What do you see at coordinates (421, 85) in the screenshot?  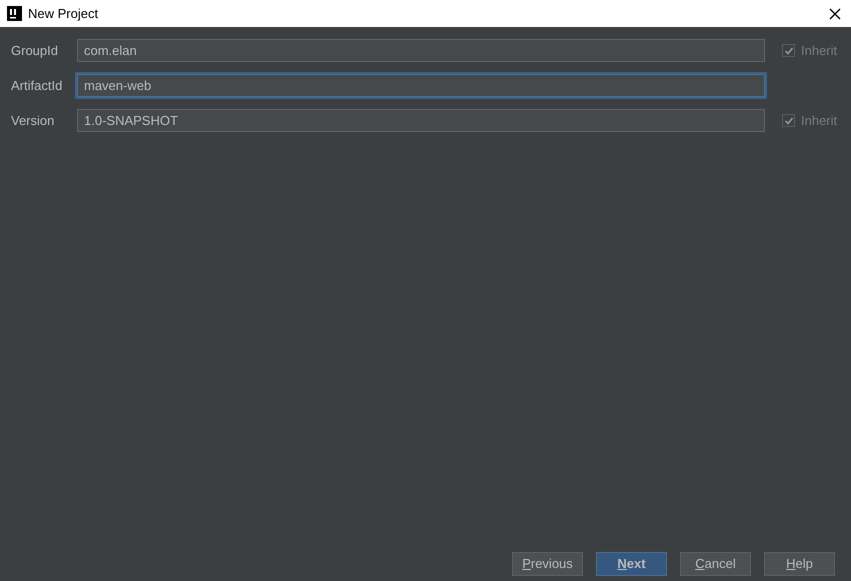 I see `text-field: maven-web` at bounding box center [421, 85].